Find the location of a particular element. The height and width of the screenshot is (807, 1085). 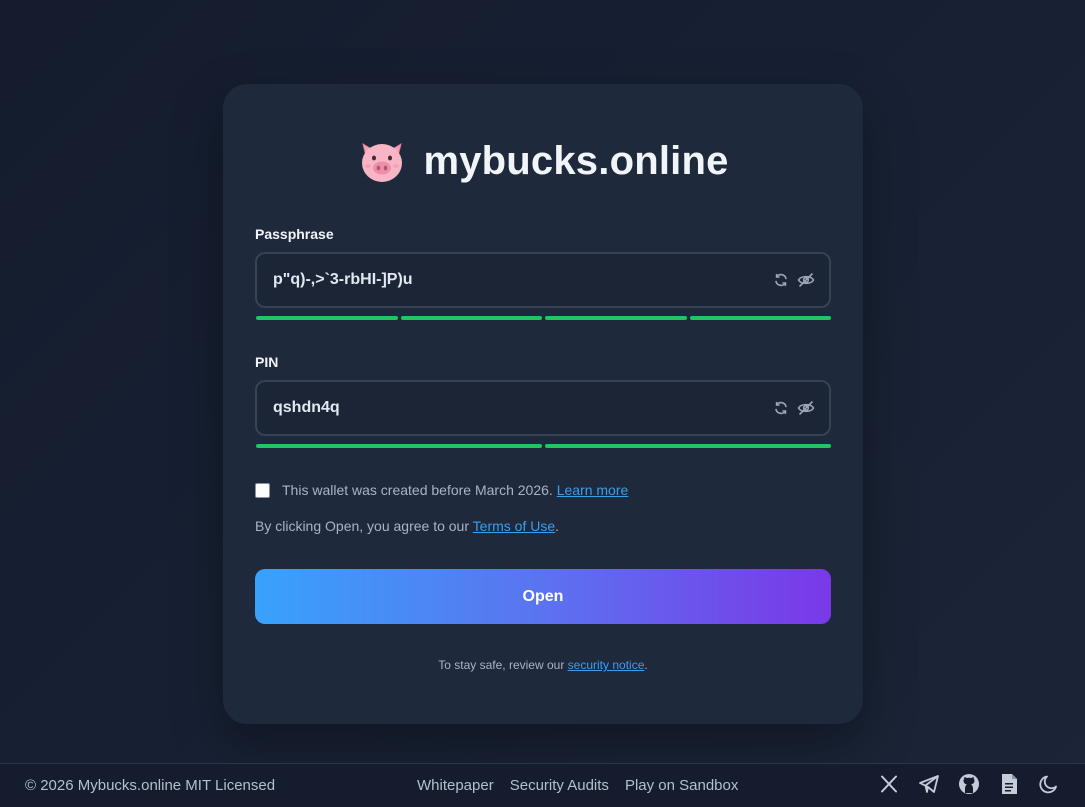

pin-input: qshdn4q is located at coordinates (519, 408).